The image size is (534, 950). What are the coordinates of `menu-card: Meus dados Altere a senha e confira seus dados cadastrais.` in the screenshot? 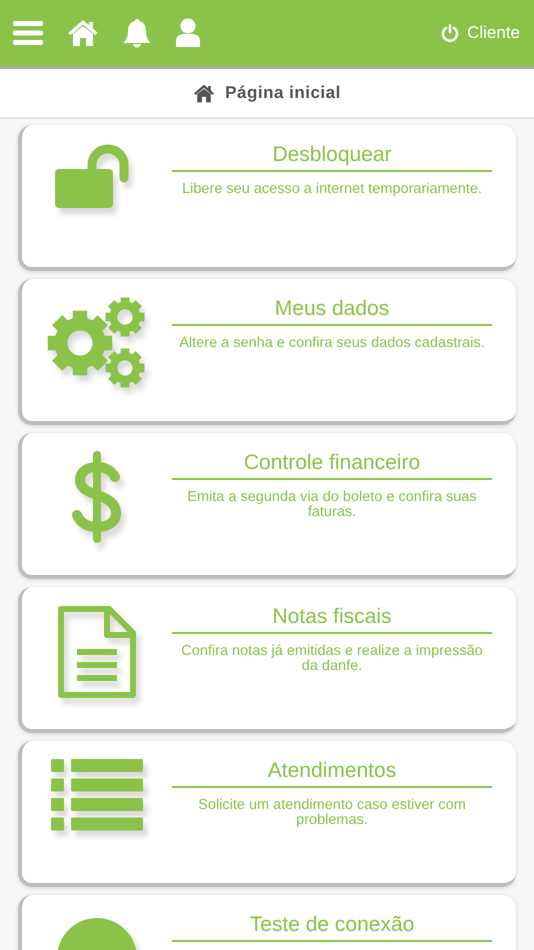 It's located at (267, 352).